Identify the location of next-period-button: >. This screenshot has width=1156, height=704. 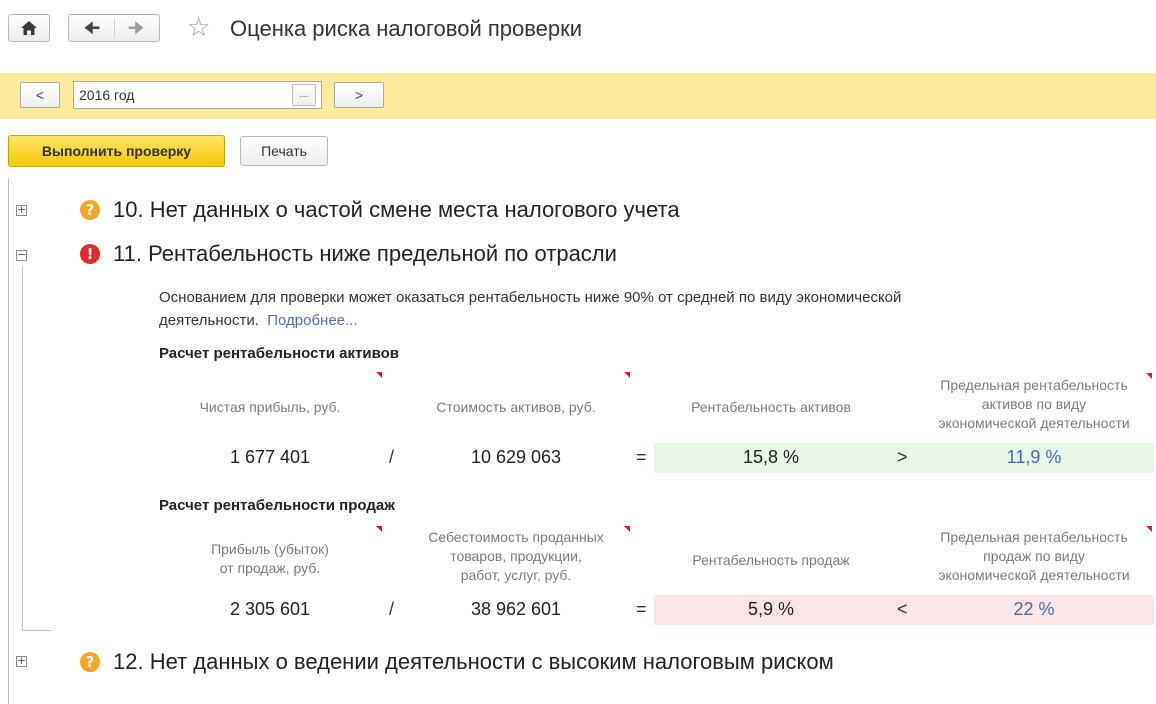
(359, 95).